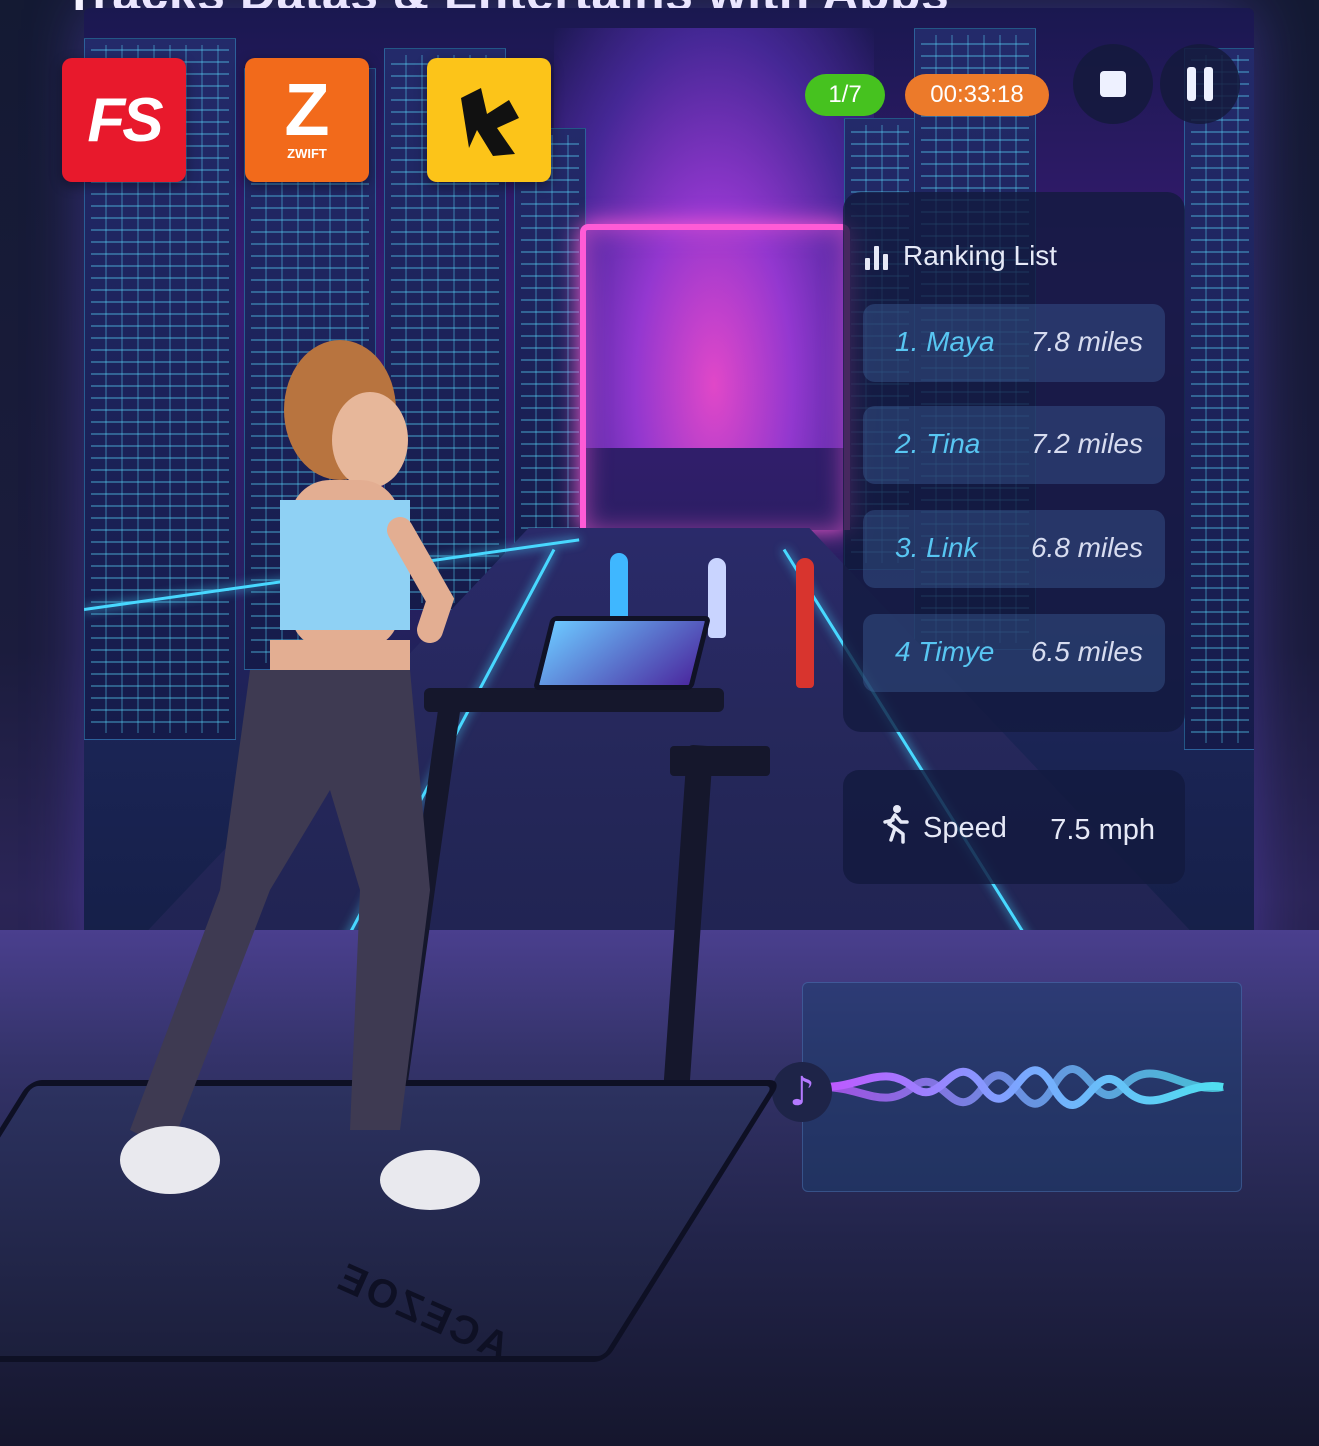  Describe the element at coordinates (715, 377) in the screenshot. I see `neon-gate` at that location.